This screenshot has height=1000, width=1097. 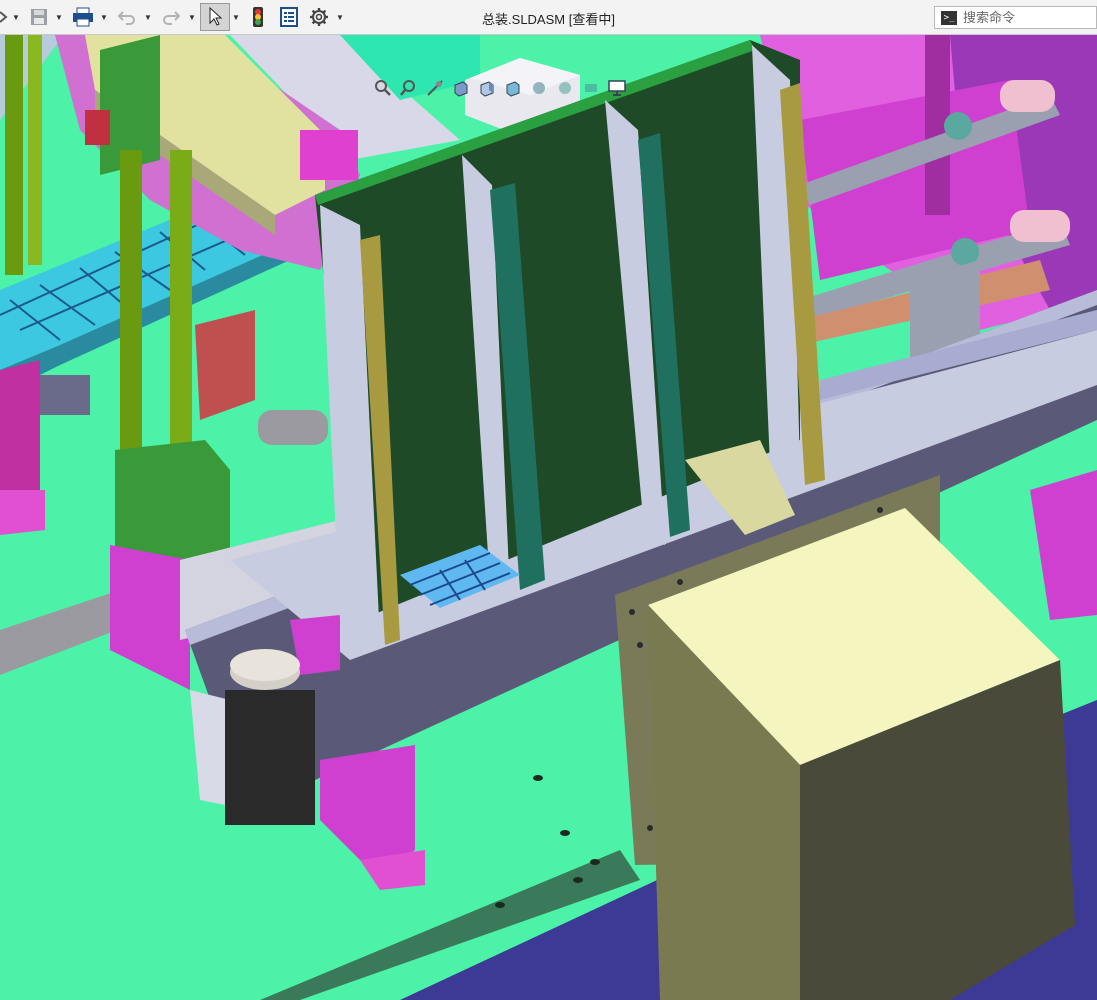 What do you see at coordinates (148, 17) in the screenshot?
I see `undo-dropdown-caret: ▼` at bounding box center [148, 17].